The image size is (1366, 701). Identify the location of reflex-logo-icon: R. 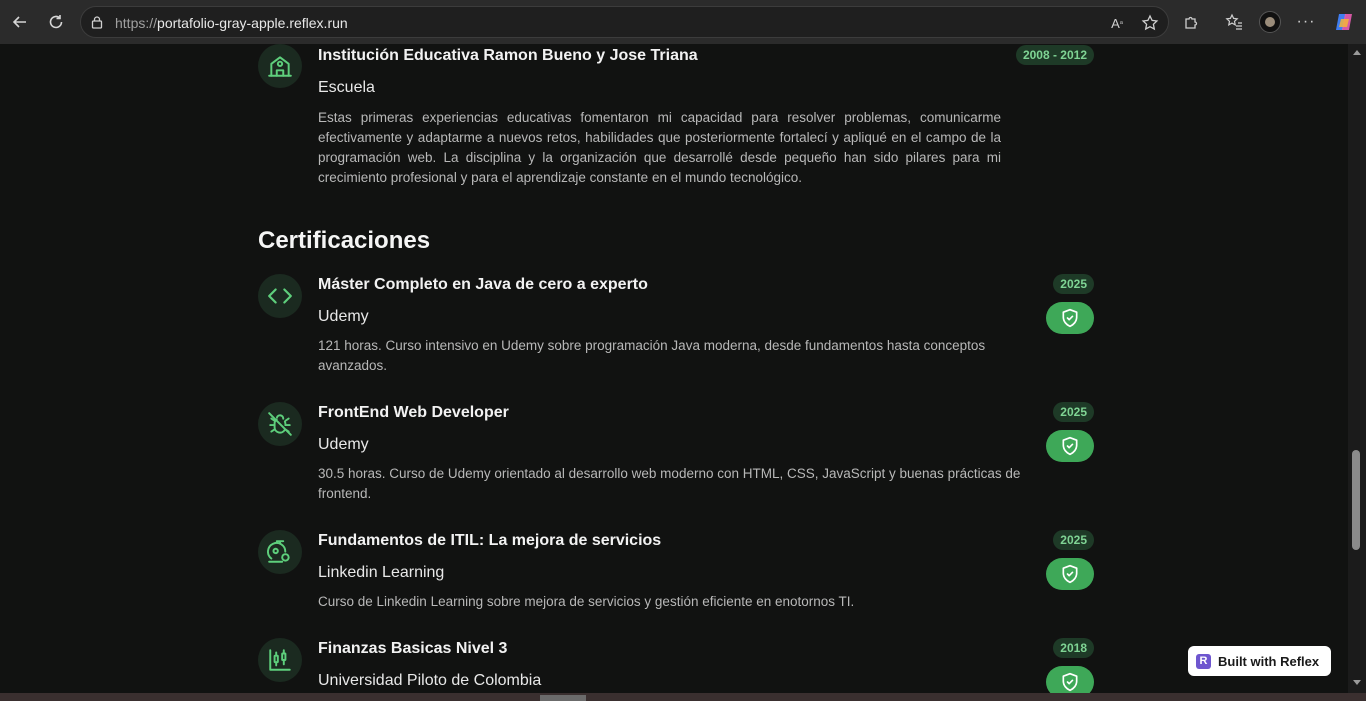
(1203, 661).